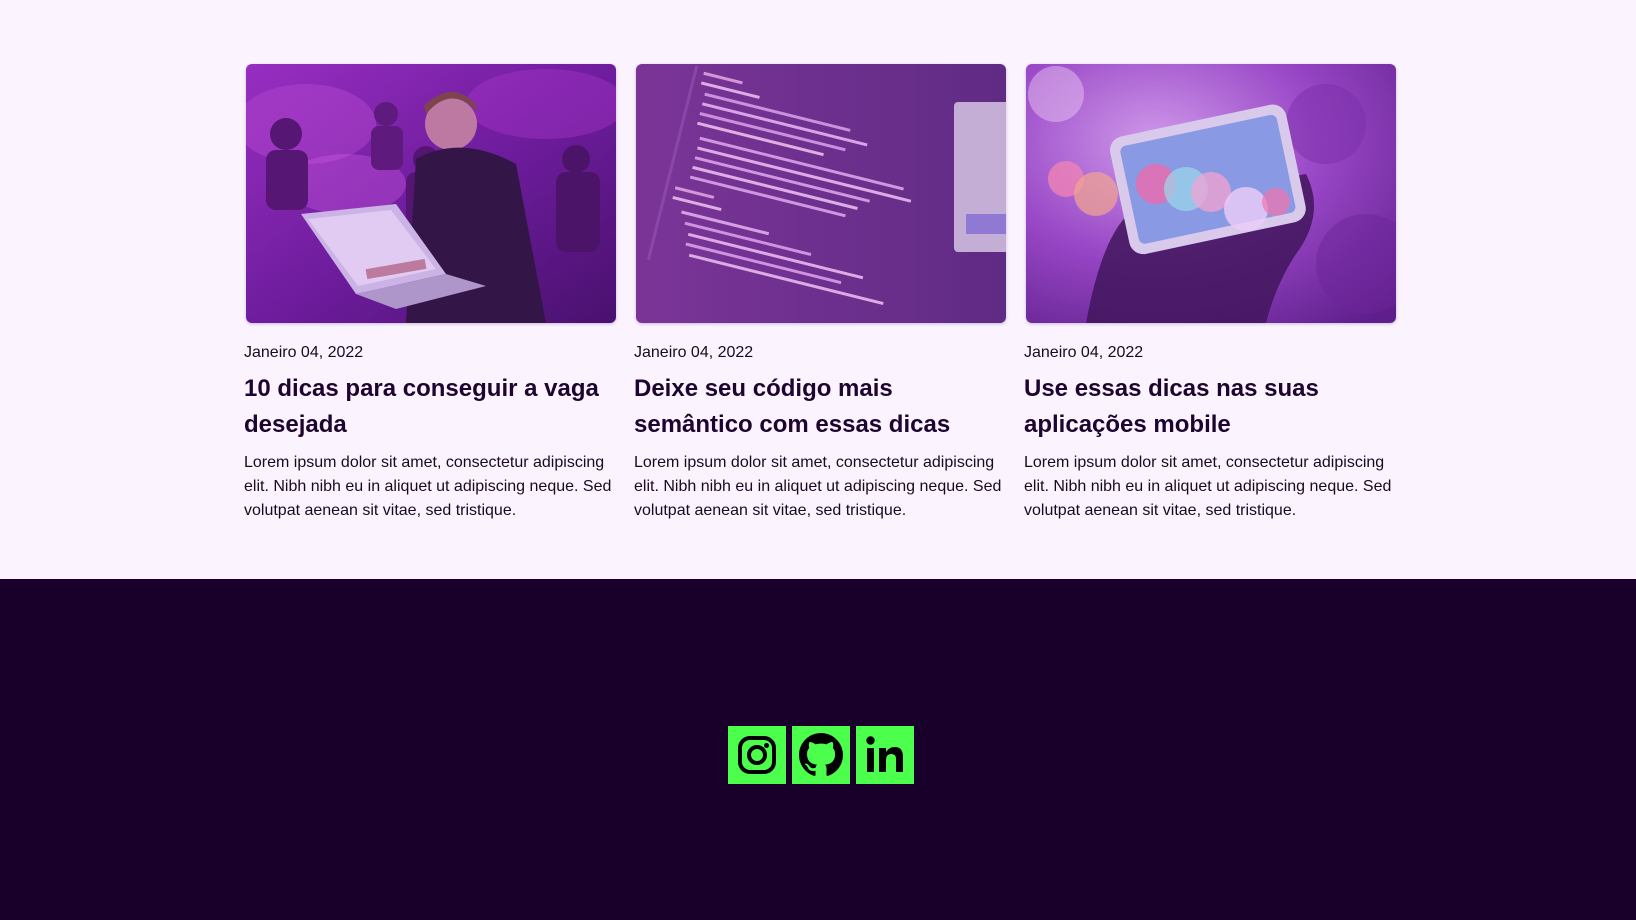 The image size is (1636, 920). I want to click on smartphone-photo, so click(1211, 193).